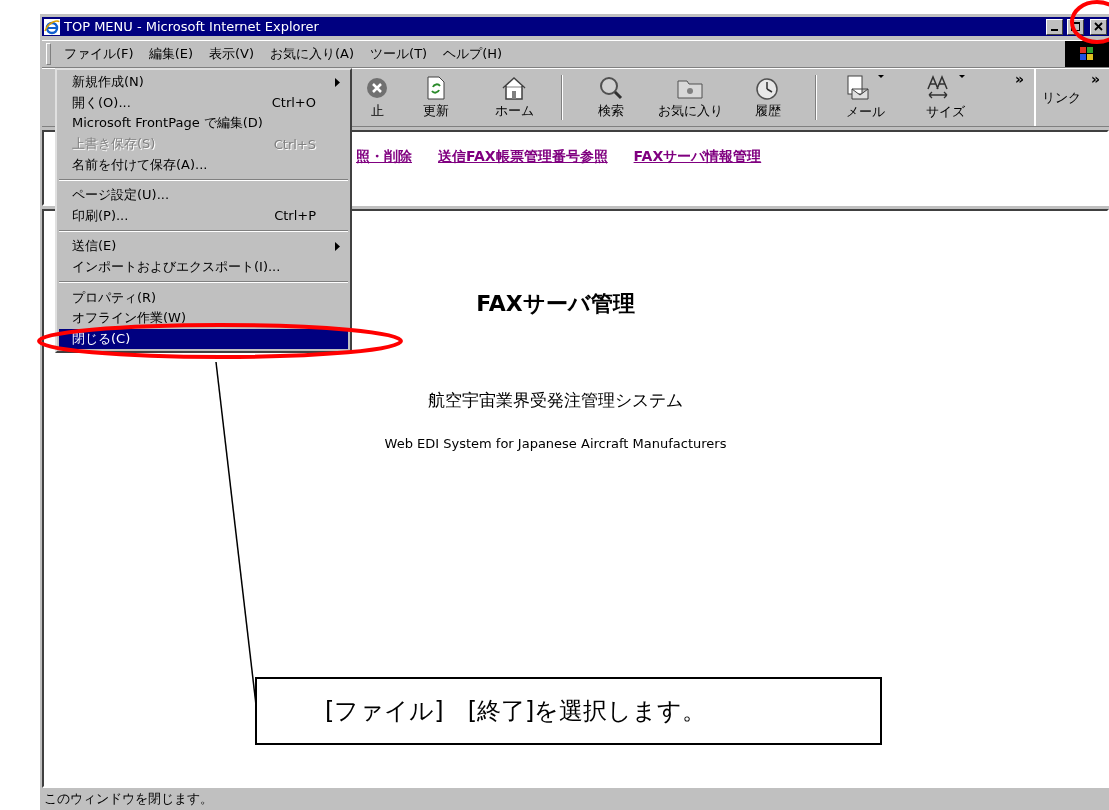 The image size is (1109, 810). Describe the element at coordinates (52, 26) in the screenshot. I see `browser-logo-icon` at that location.